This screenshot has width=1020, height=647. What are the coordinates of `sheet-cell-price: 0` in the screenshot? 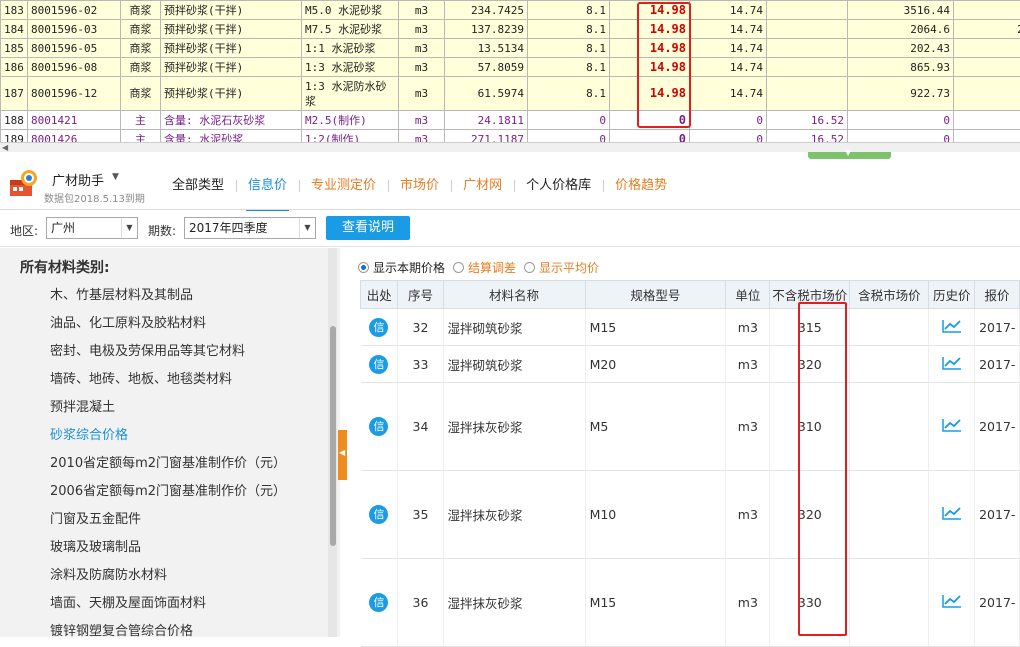 It's located at (650, 136).